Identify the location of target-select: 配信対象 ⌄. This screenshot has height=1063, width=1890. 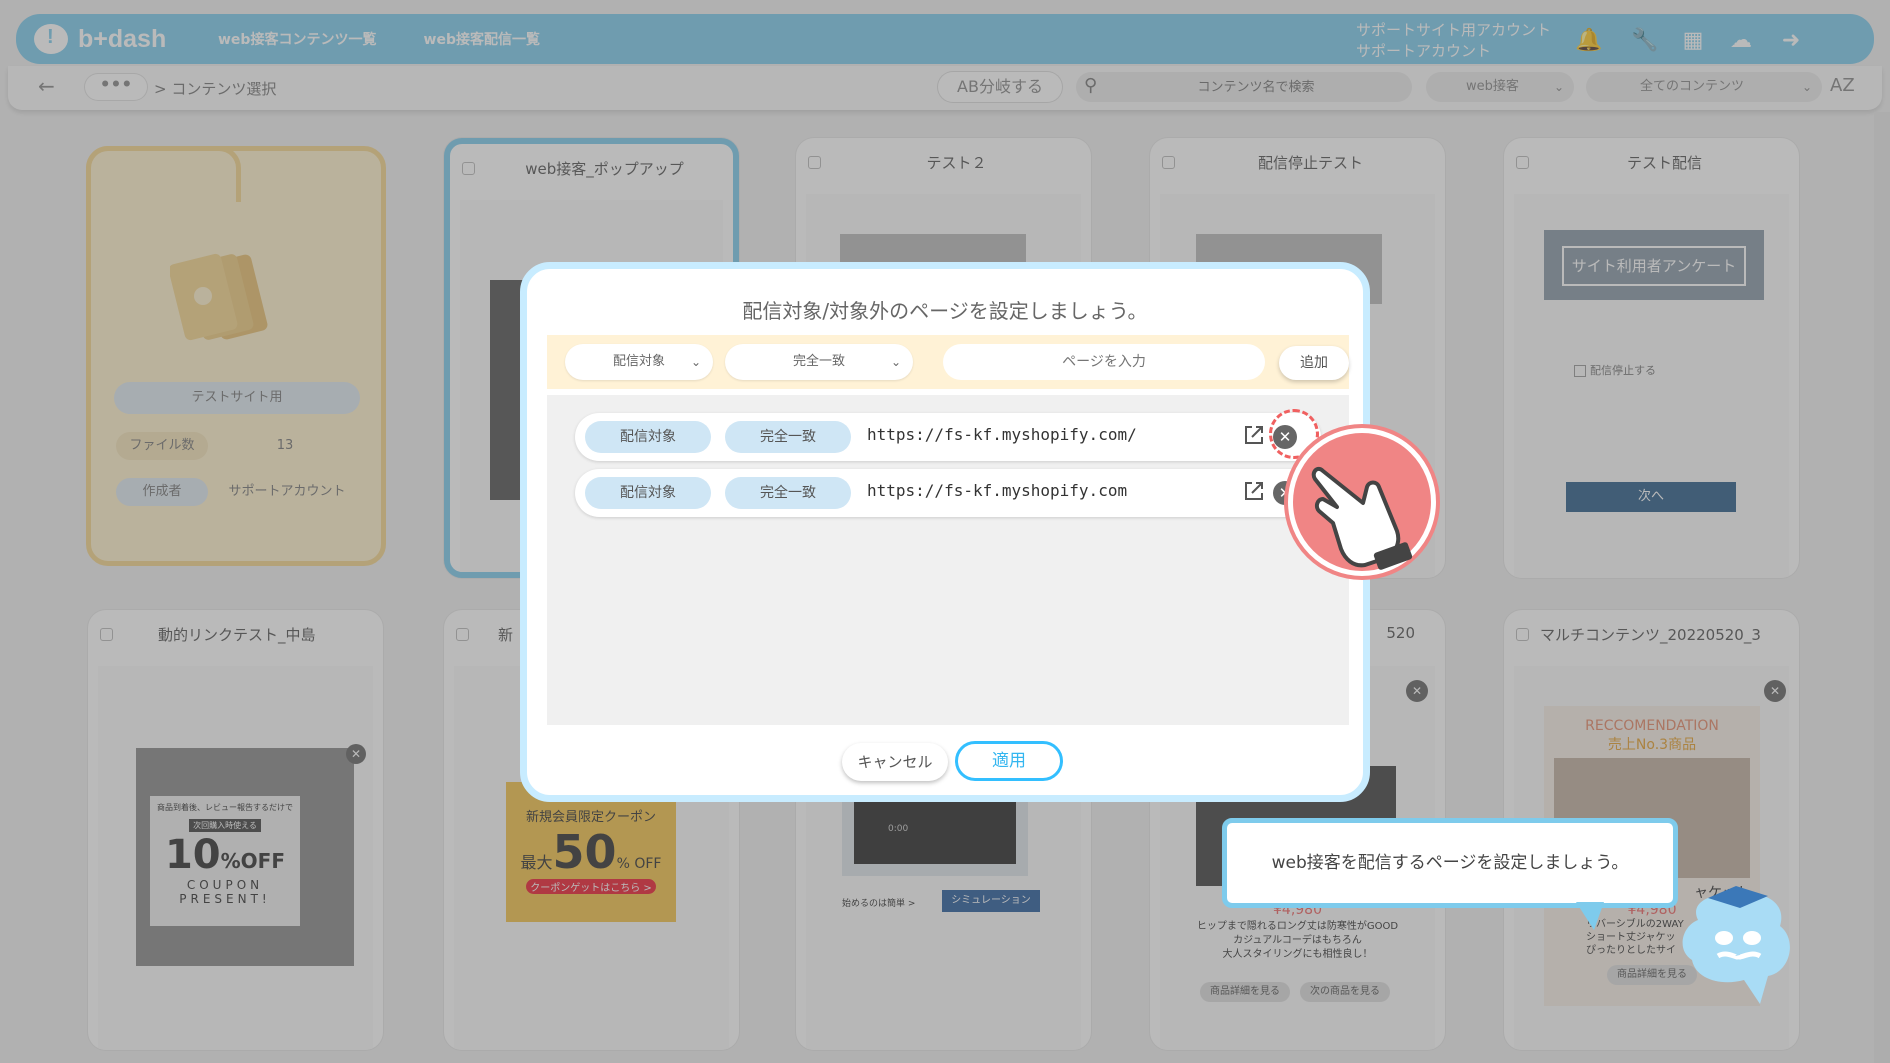
(639, 362).